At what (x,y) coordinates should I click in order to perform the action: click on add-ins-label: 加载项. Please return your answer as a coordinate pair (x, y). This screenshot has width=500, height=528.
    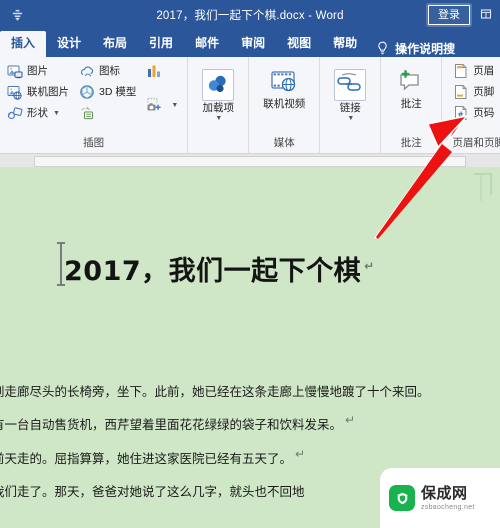
    Looking at the image, I should click on (218, 108).